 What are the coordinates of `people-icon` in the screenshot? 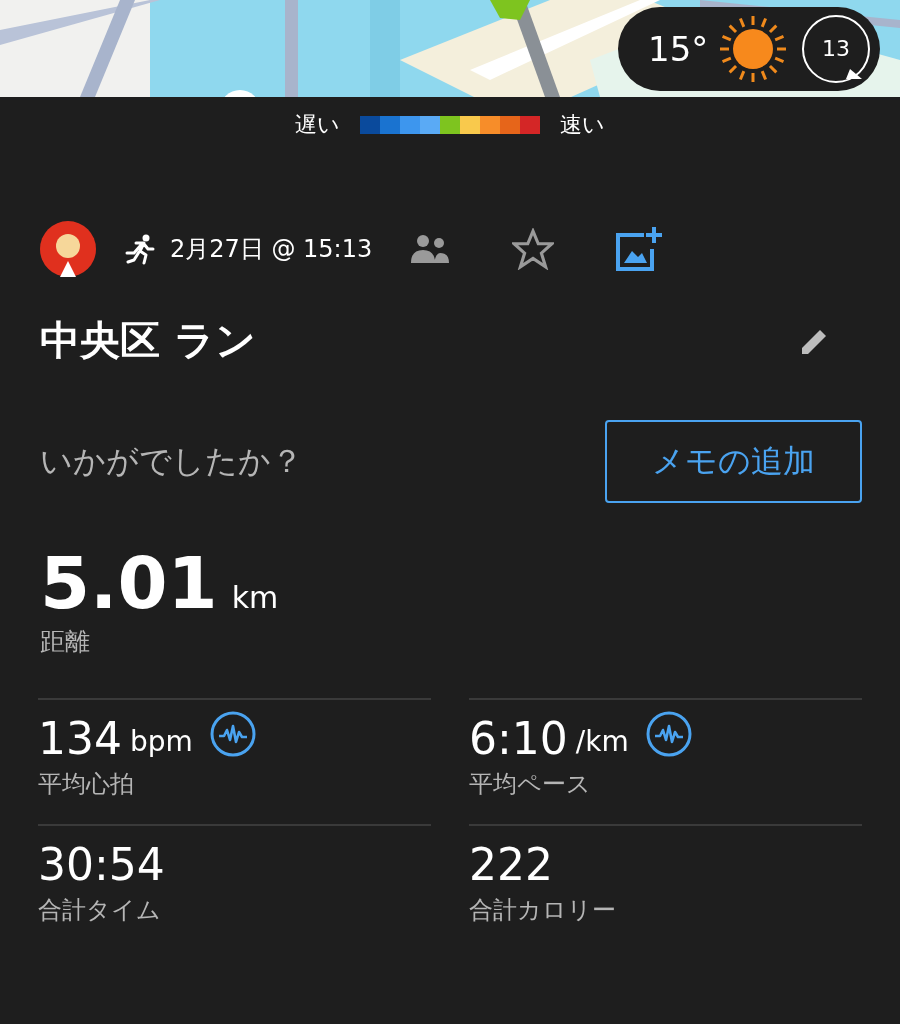 It's located at (430, 249).